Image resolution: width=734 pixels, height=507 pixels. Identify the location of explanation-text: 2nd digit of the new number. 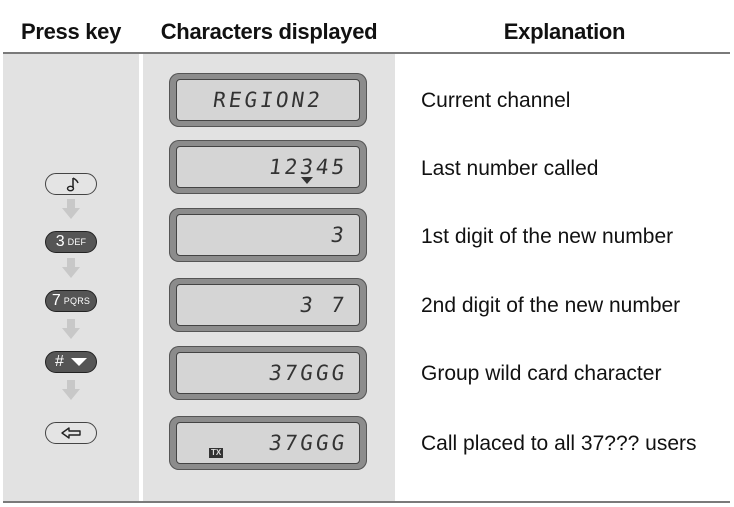
(551, 305).